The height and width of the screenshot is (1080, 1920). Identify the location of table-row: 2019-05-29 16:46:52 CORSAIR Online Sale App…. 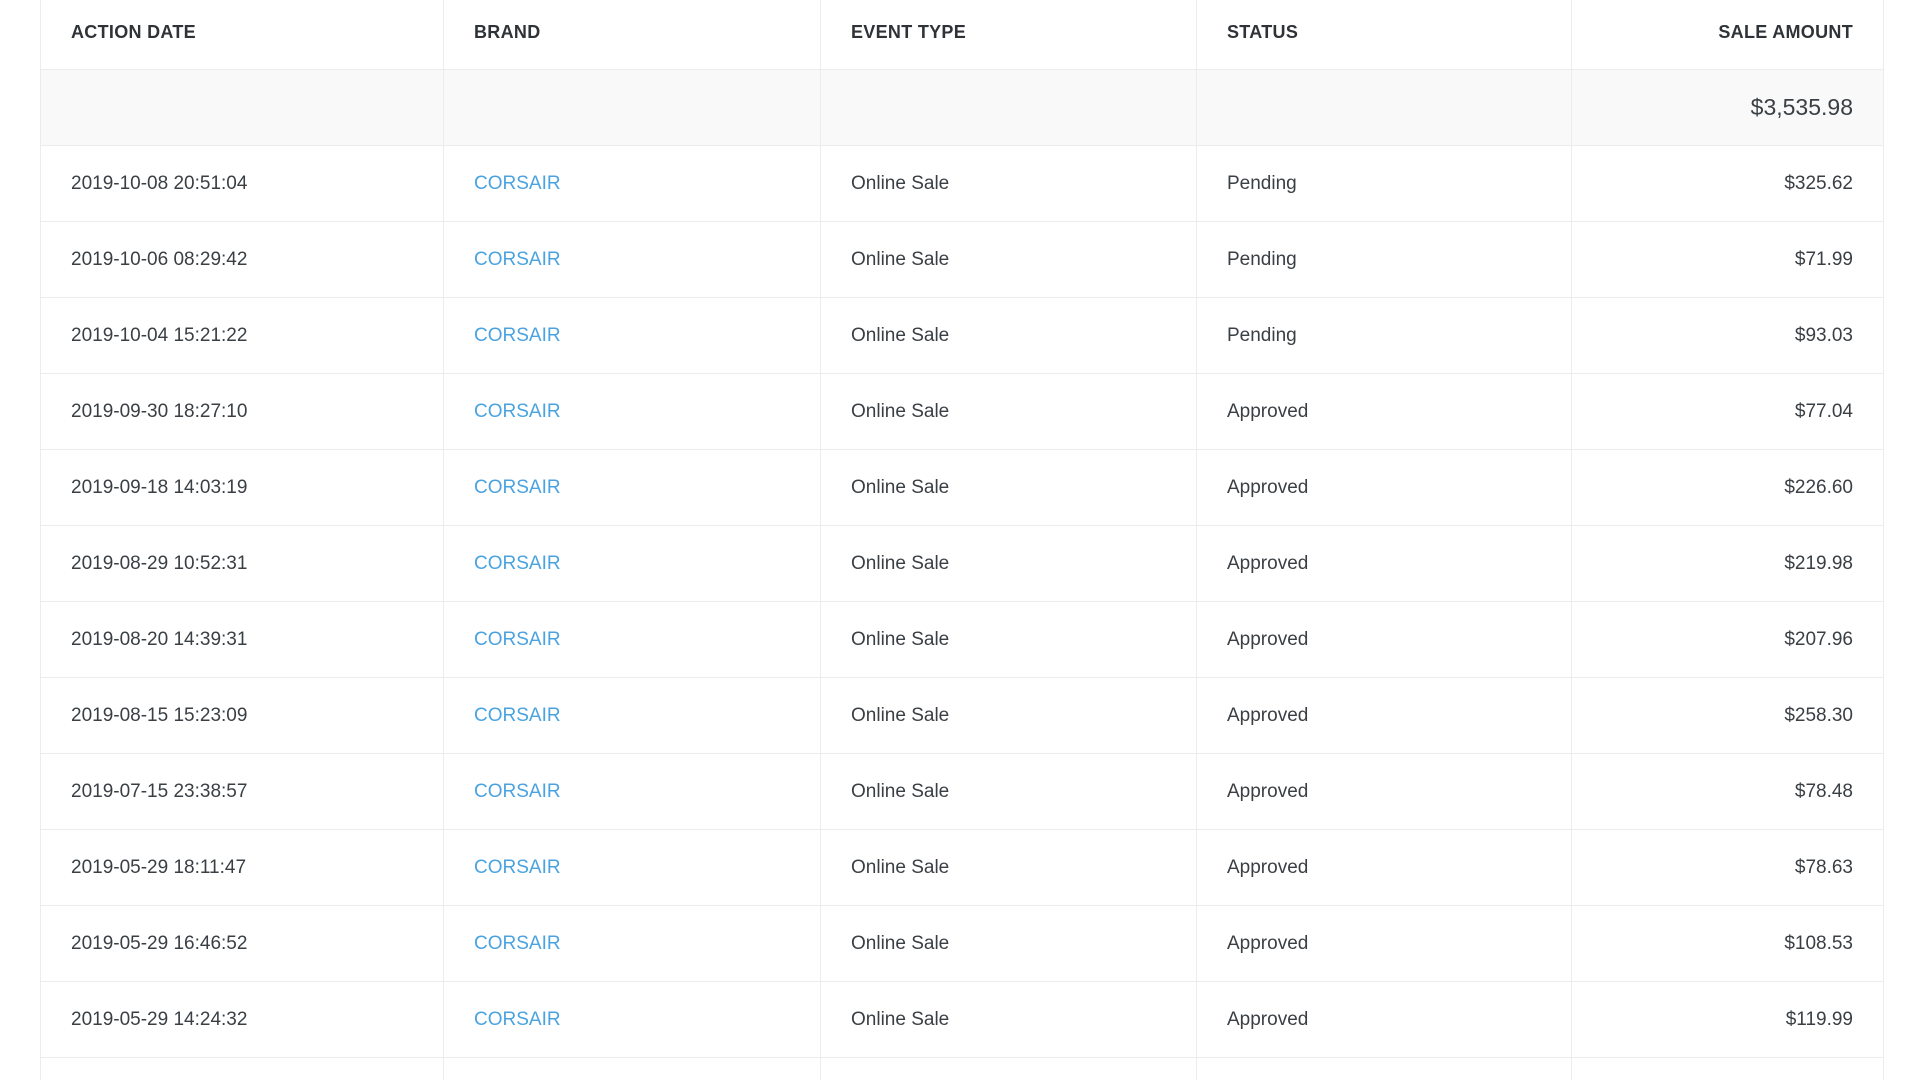
(962, 943).